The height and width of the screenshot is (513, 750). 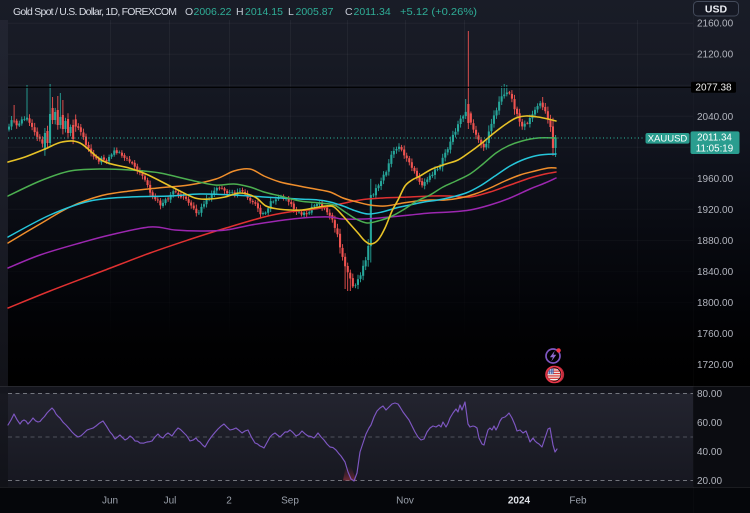 What do you see at coordinates (709, 423) in the screenshot?
I see `svg-text: 60.00` at bounding box center [709, 423].